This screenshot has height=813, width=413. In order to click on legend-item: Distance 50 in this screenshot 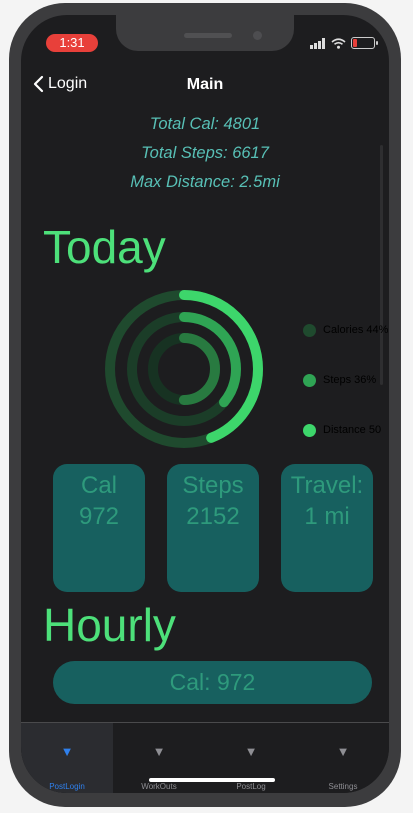, I will do `click(346, 430)`.